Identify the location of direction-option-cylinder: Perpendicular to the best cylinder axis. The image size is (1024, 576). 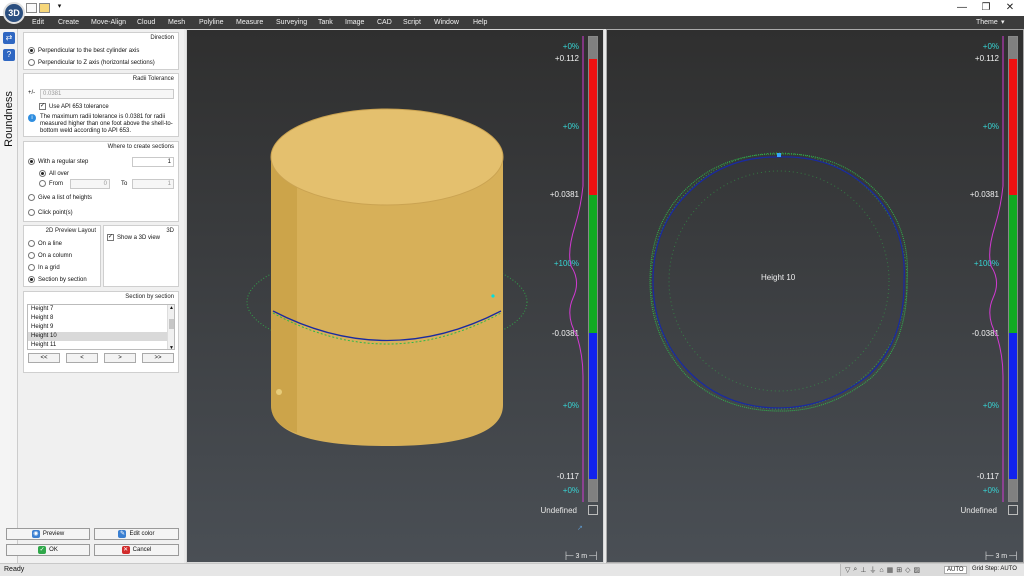
(83, 50).